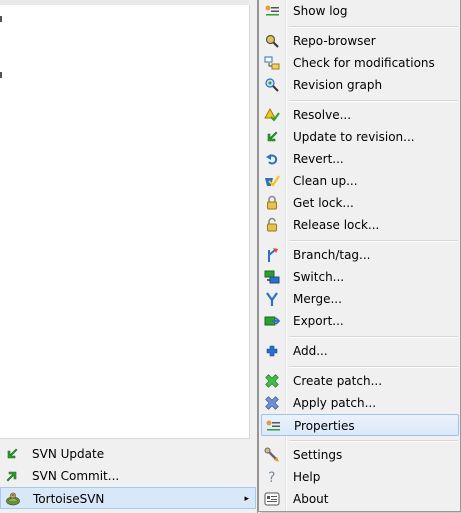 This screenshot has height=513, width=461. What do you see at coordinates (318, 455) in the screenshot?
I see `menu-item-label: Settings` at bounding box center [318, 455].